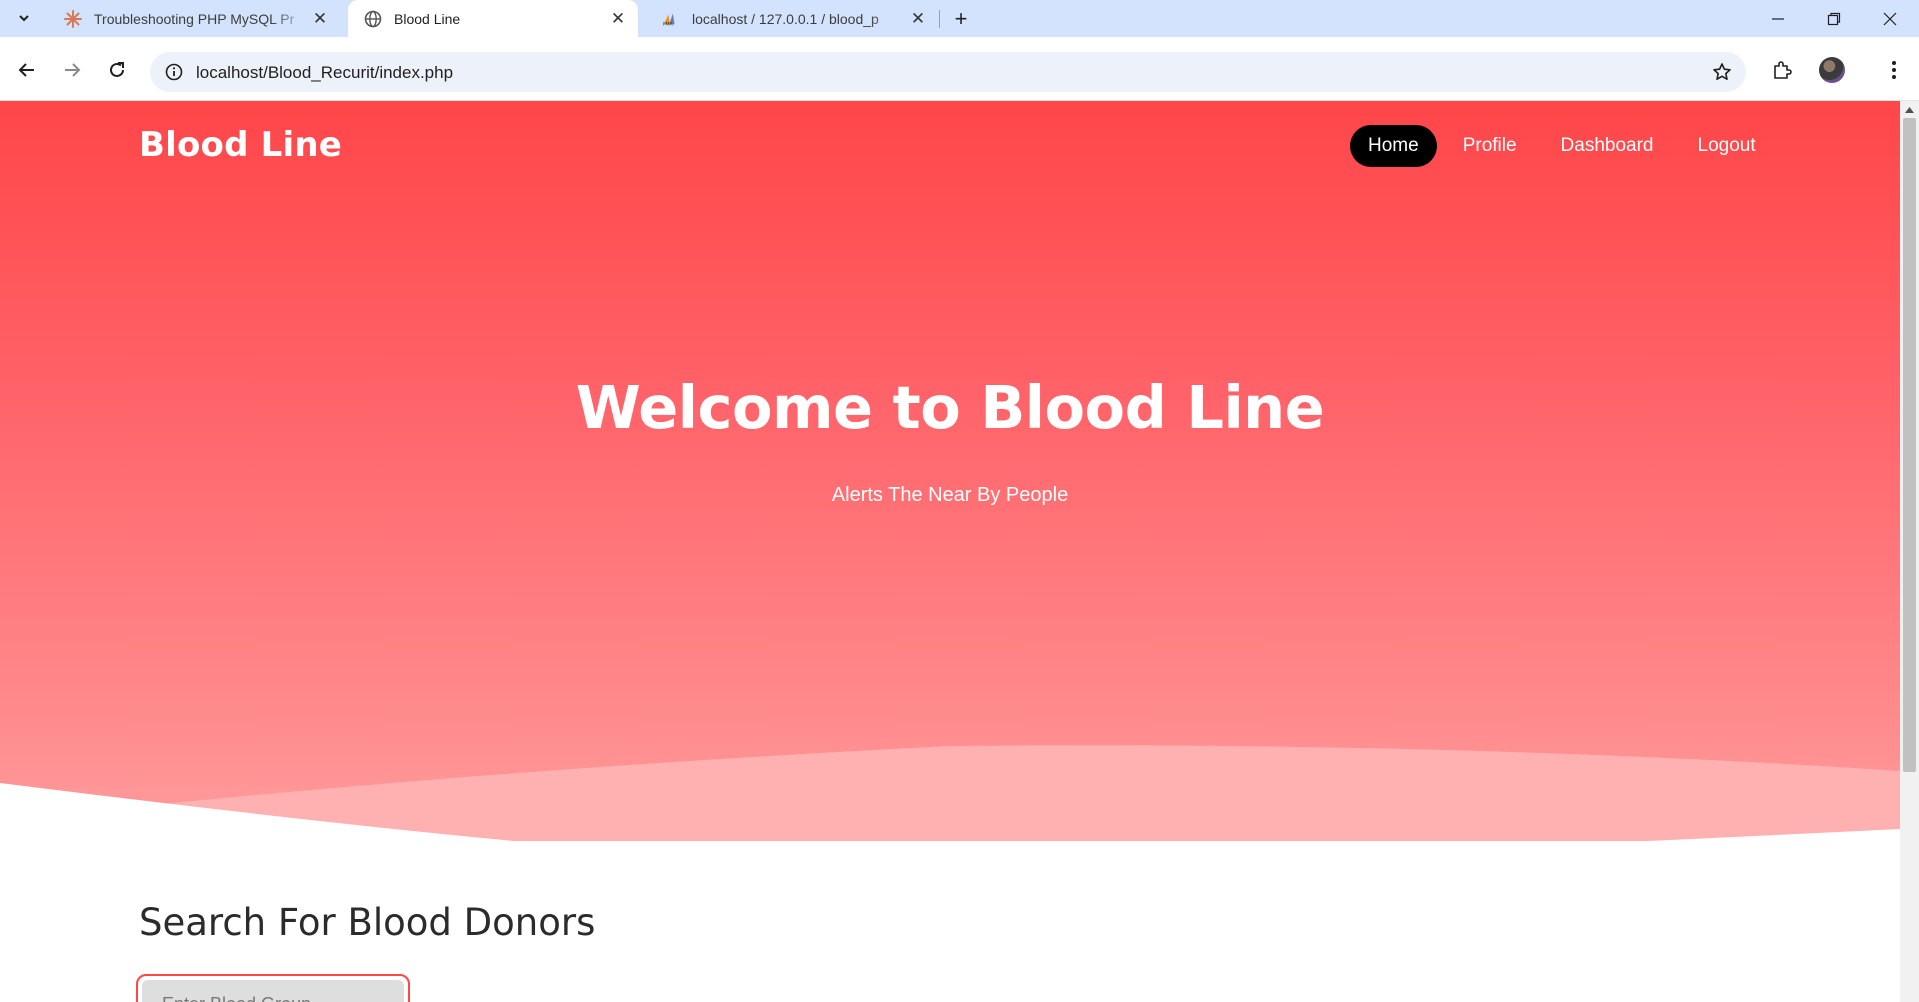 The image size is (1919, 1002). Describe the element at coordinates (367, 922) in the screenshot. I see `search-section-title: Search For Blood Donors` at that location.